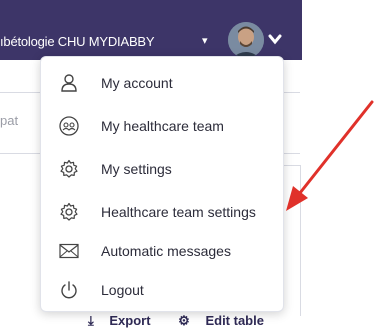  Describe the element at coordinates (69, 251) in the screenshot. I see `envelope-icon` at that location.